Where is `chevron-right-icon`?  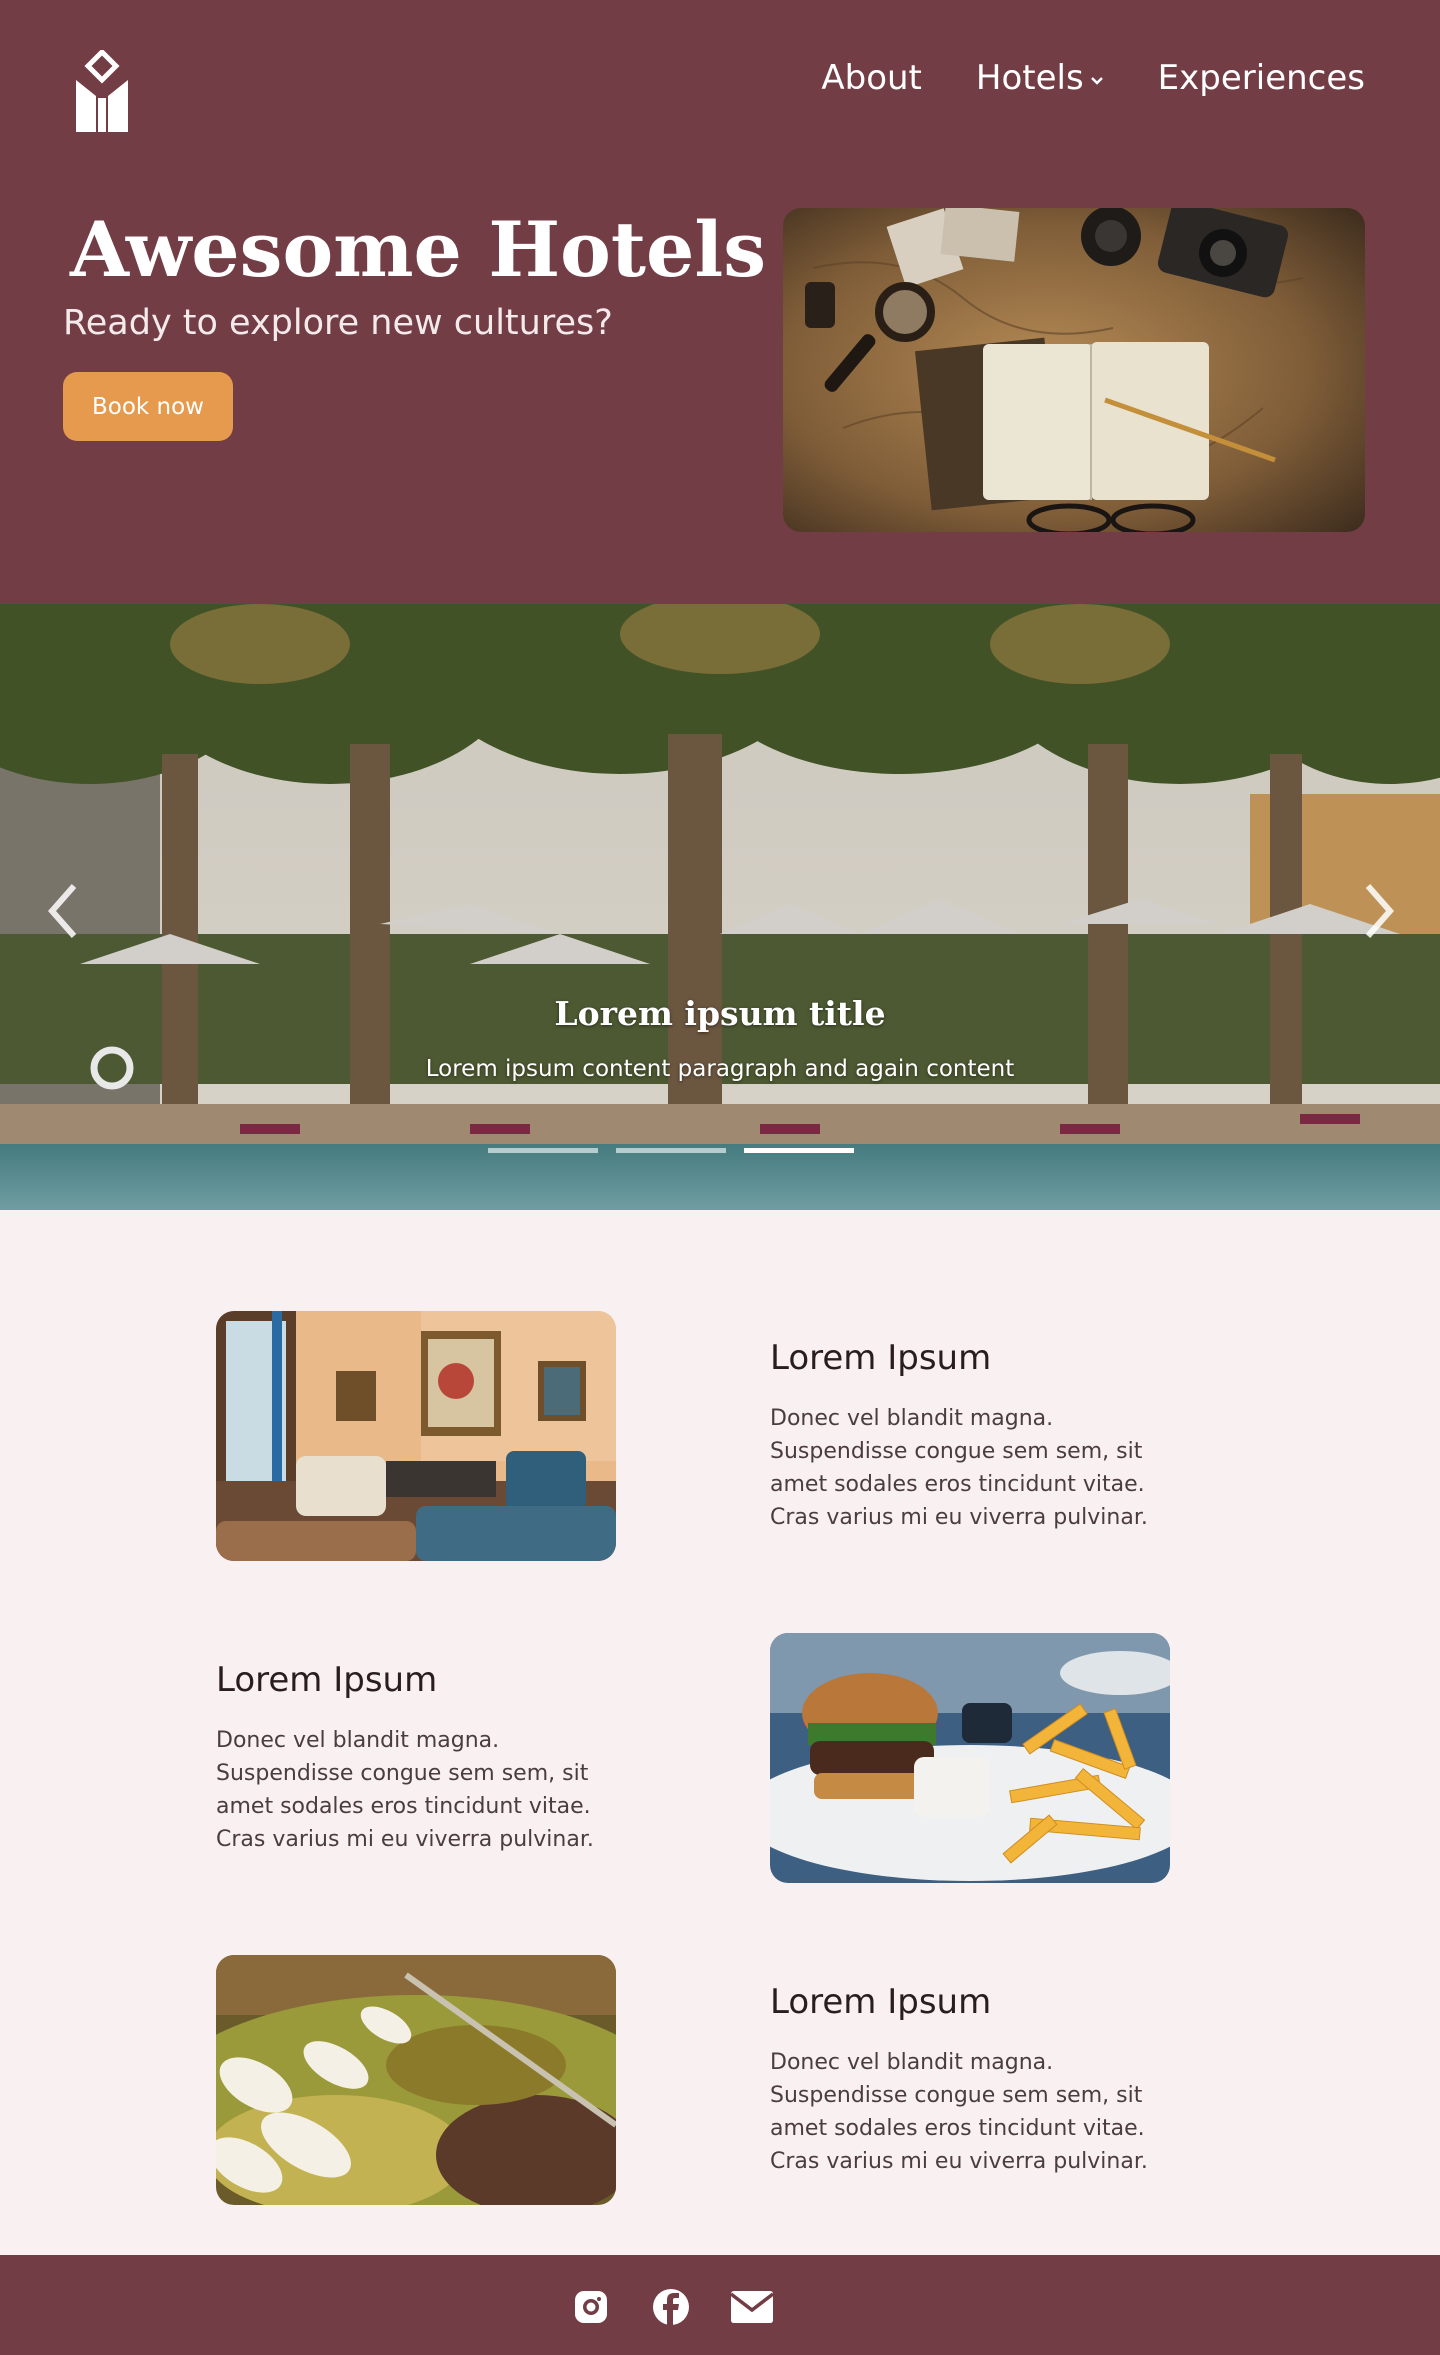 chevron-right-icon is located at coordinates (1379, 911).